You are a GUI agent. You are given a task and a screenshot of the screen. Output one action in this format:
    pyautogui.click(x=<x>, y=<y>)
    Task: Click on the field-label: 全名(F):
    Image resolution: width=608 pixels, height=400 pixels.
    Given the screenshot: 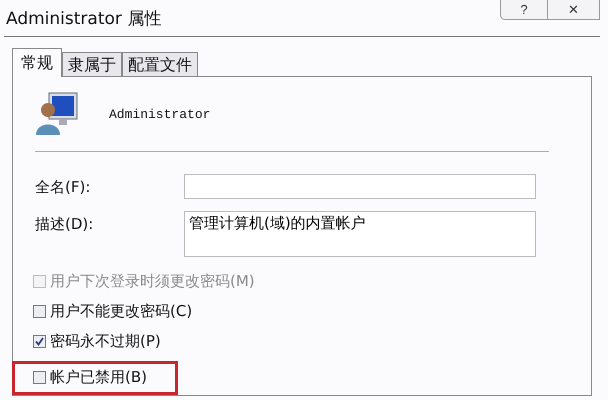 What is the action you would take?
    pyautogui.click(x=63, y=187)
    